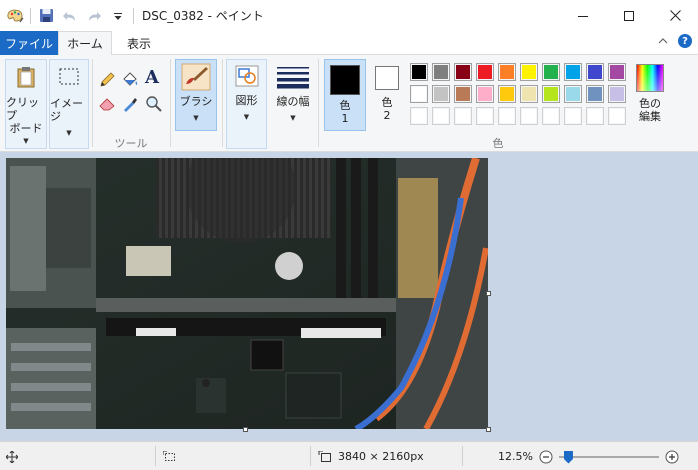 Image resolution: width=698 pixels, height=470 pixels. What do you see at coordinates (675, 15) in the screenshot?
I see `close-button` at bounding box center [675, 15].